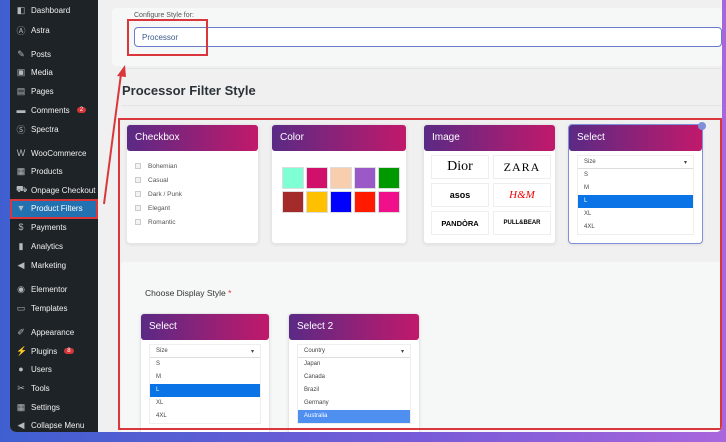 The height and width of the screenshot is (442, 726). What do you see at coordinates (112, 139) in the screenshot?
I see `arrow-line` at bounding box center [112, 139].